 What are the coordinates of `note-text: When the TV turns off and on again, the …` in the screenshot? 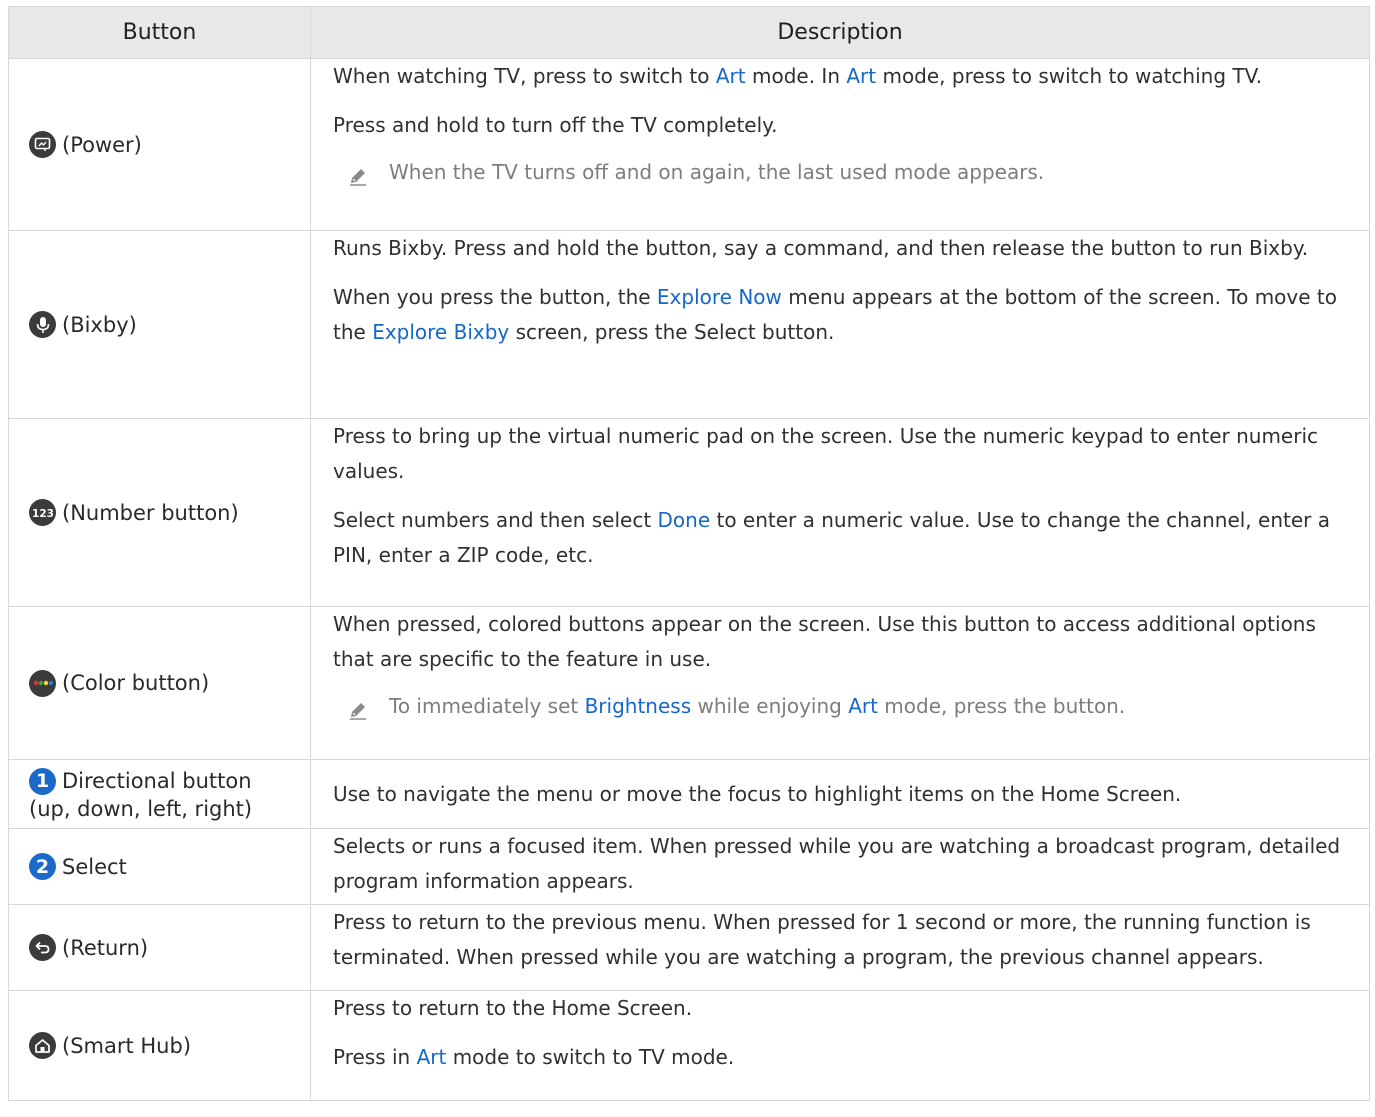 It's located at (717, 172).